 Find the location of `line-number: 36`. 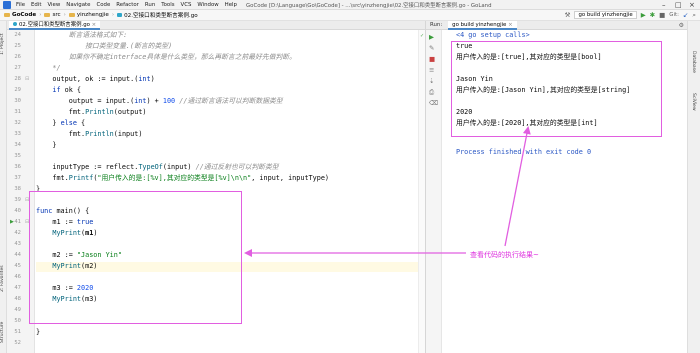

line-number: 36 is located at coordinates (17, 167).